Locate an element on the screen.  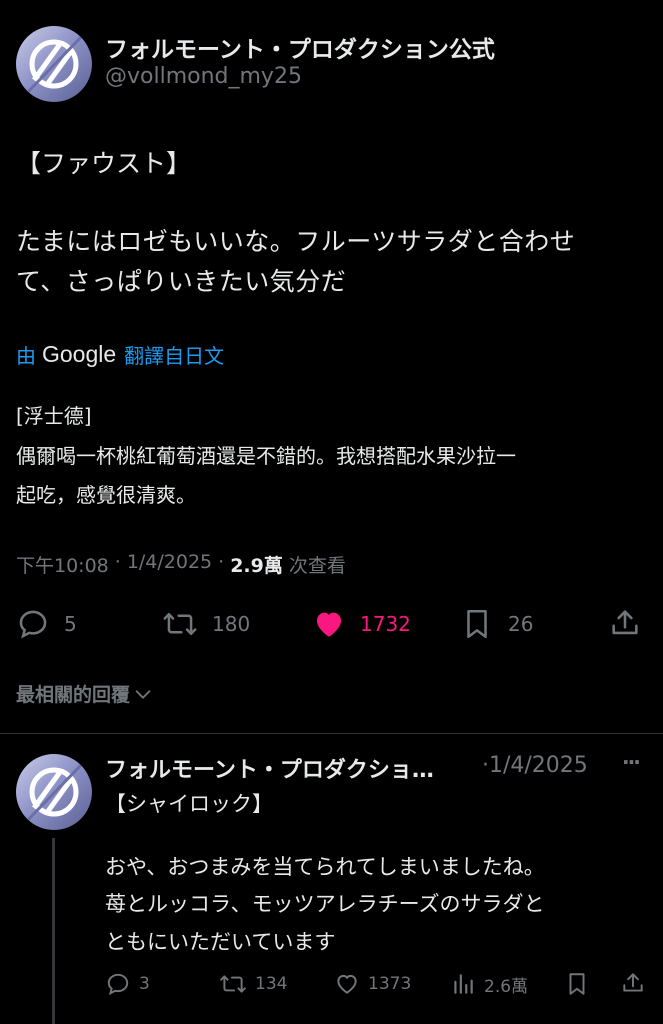
view-count: 2.9萬 is located at coordinates (256, 566).